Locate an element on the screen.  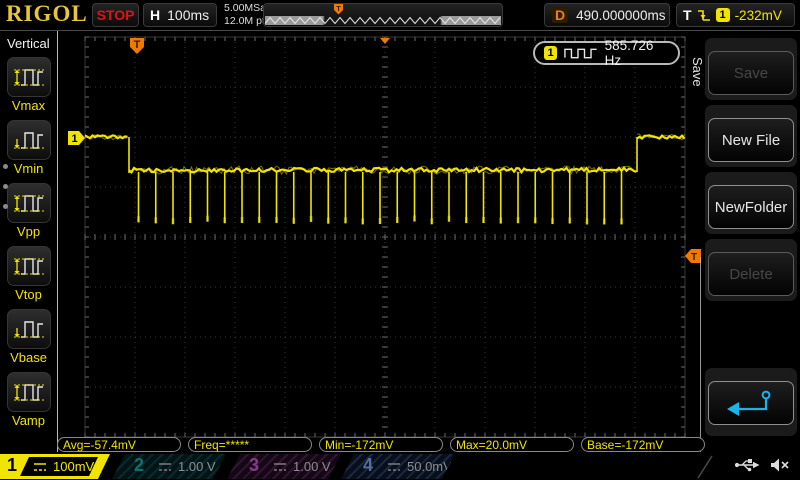
menu-item-vmax: Vmax is located at coordinates (28, 85).